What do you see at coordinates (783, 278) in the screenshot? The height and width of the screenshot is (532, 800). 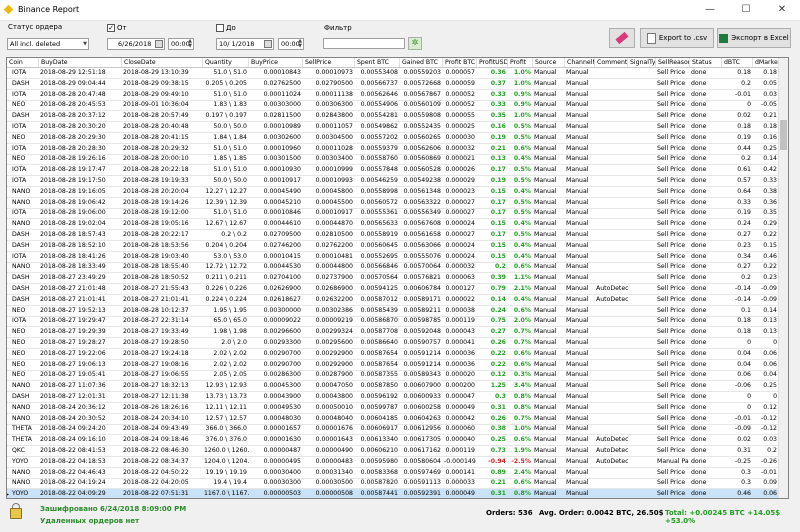 I see `vertical-scrollbar` at bounding box center [783, 278].